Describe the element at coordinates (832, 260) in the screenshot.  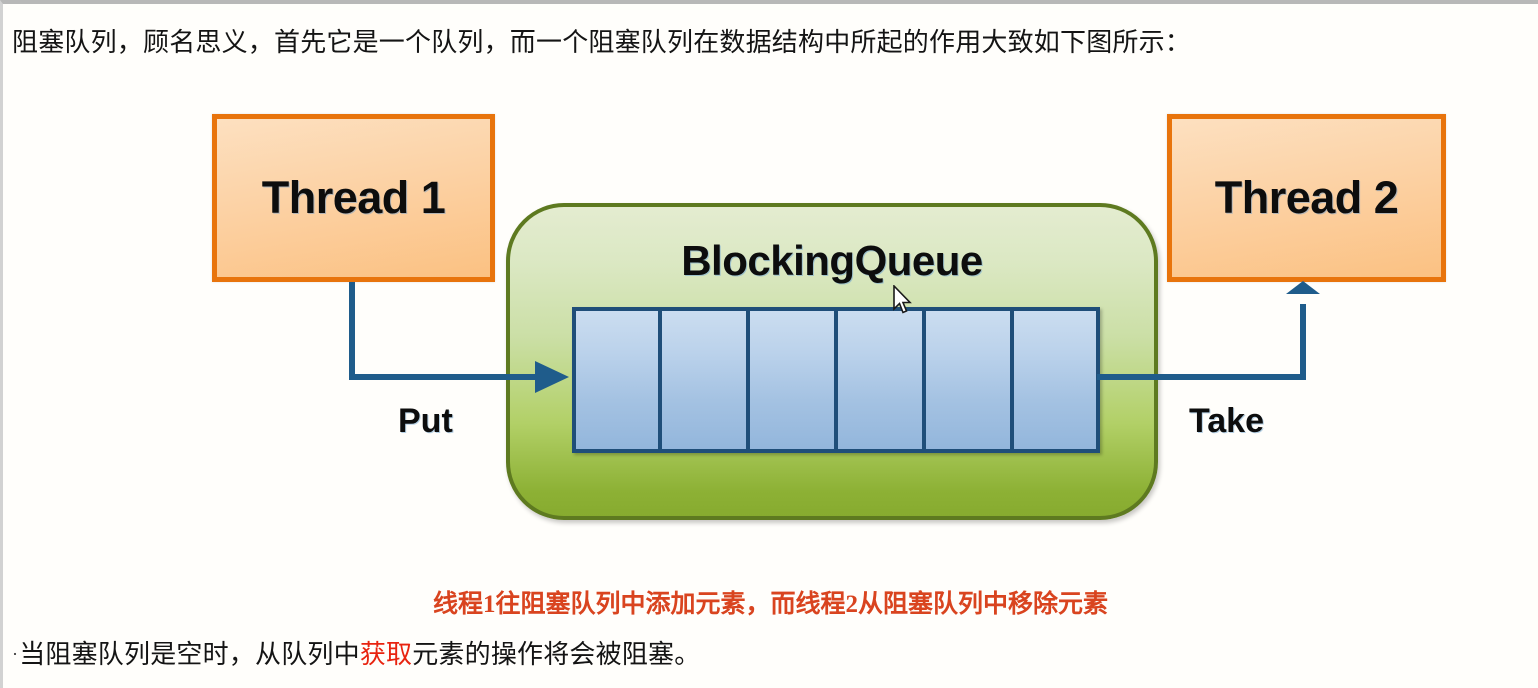
I see `blocking-queue-title: BlockingQueue` at that location.